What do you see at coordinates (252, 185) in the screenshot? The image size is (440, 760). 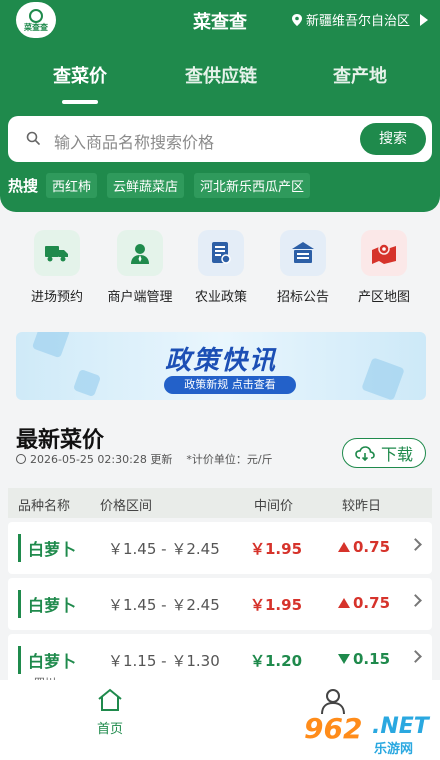 I see `hot-chip: 河北新乐西瓜产区` at bounding box center [252, 185].